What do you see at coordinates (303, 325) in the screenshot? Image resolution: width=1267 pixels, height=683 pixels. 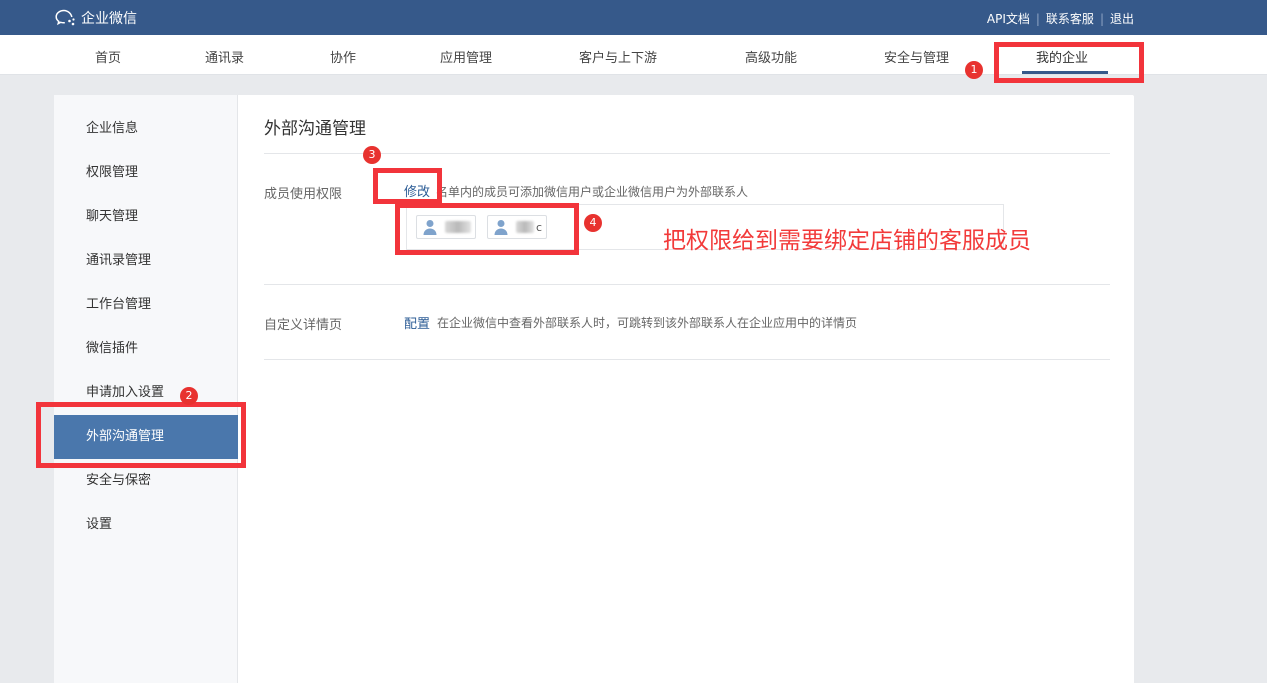 I see `custom-detail-label: 自定义详情页` at bounding box center [303, 325].